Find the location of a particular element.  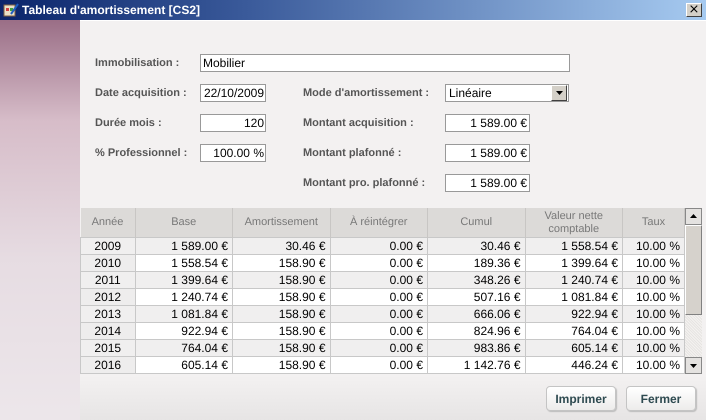

table-cell: 2009 is located at coordinates (107, 246).